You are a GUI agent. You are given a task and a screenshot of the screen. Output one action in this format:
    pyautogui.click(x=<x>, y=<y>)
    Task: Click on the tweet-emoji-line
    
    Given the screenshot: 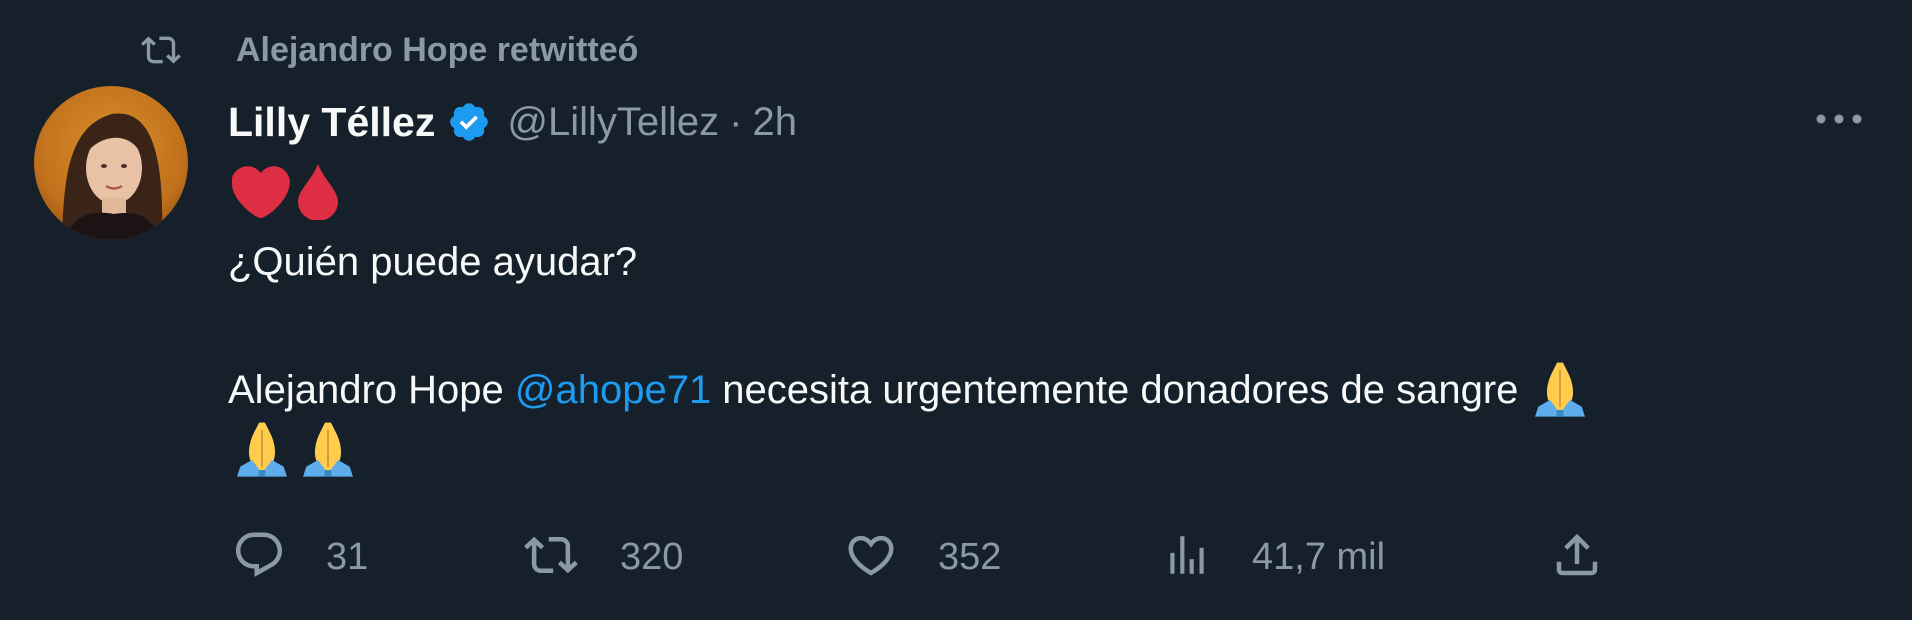 What is the action you would take?
    pyautogui.click(x=284, y=194)
    